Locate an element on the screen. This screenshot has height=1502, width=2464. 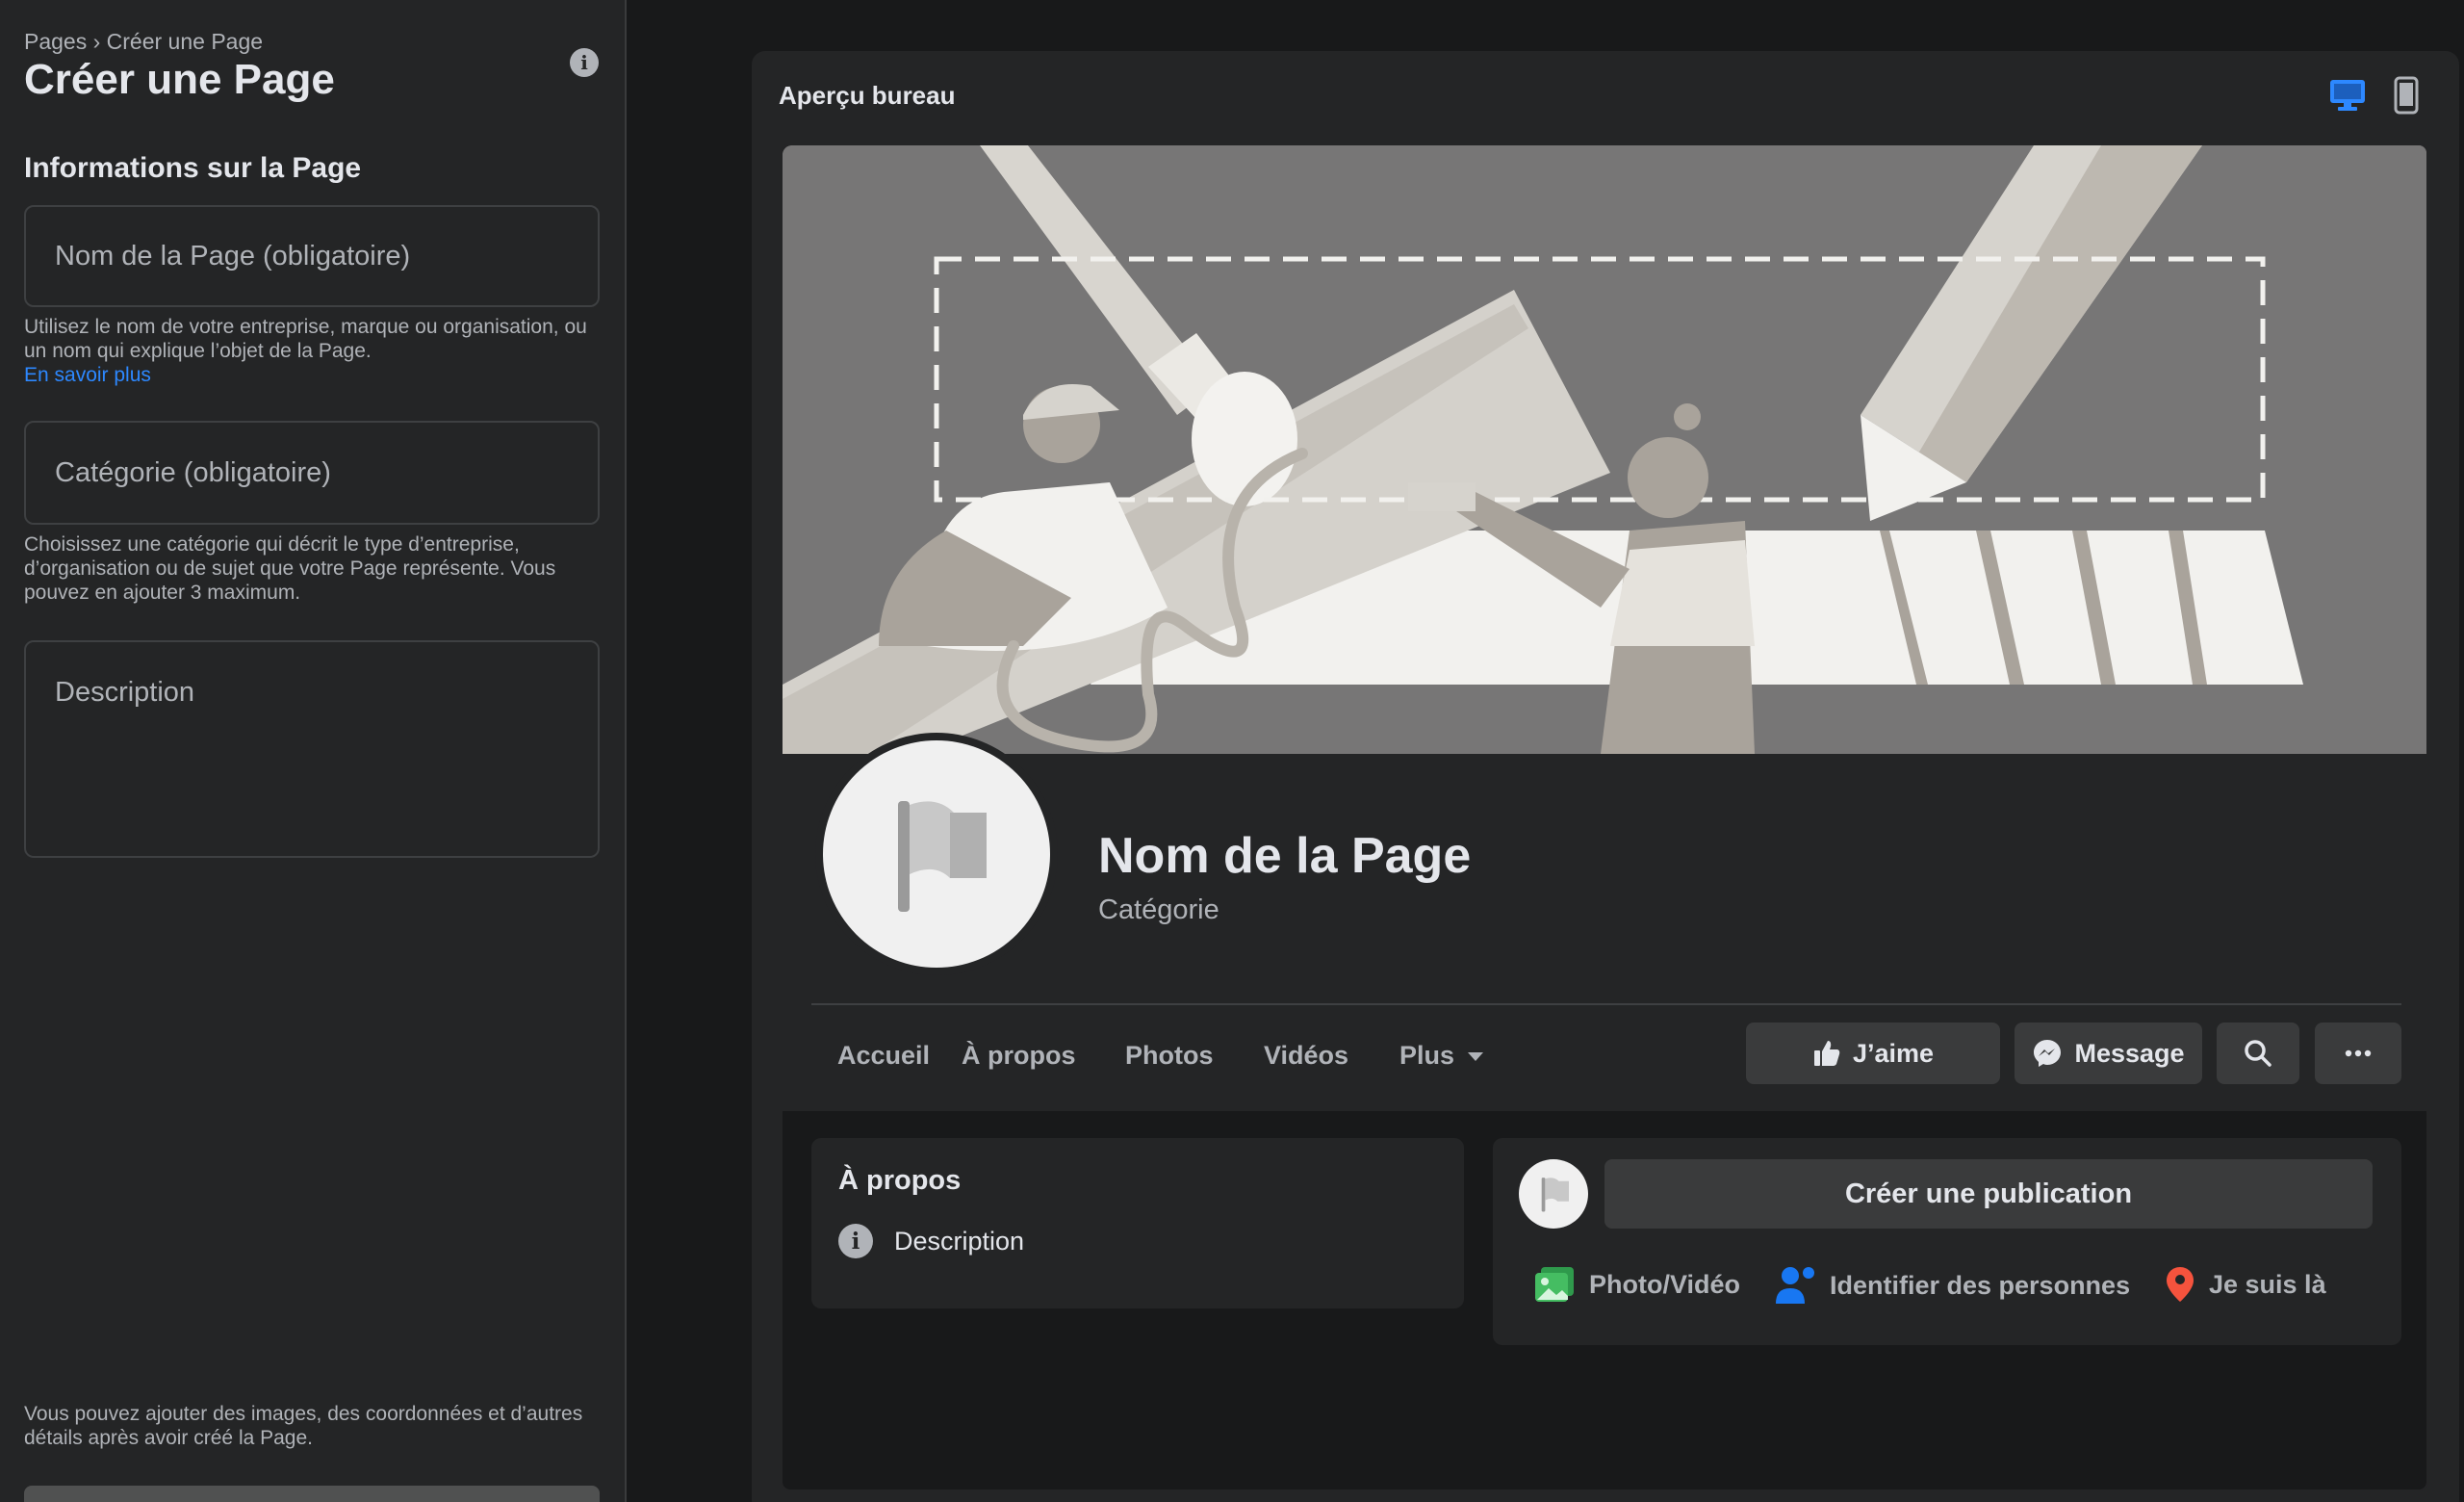
category-input: Catégorie (obligatoire) is located at coordinates (312, 473).